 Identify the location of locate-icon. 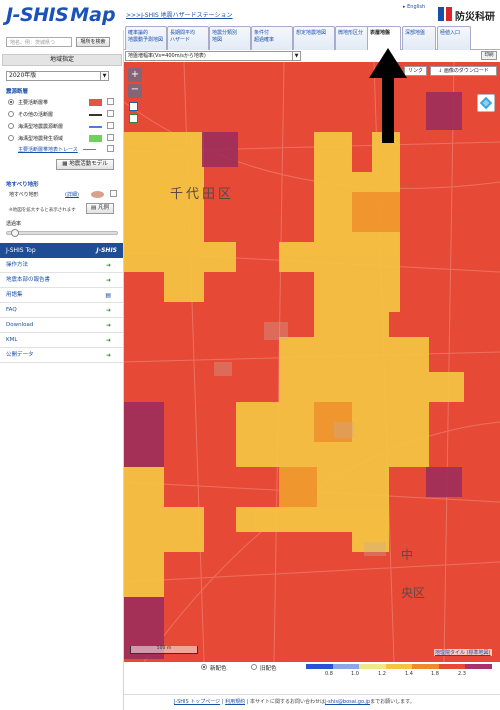
(133, 106).